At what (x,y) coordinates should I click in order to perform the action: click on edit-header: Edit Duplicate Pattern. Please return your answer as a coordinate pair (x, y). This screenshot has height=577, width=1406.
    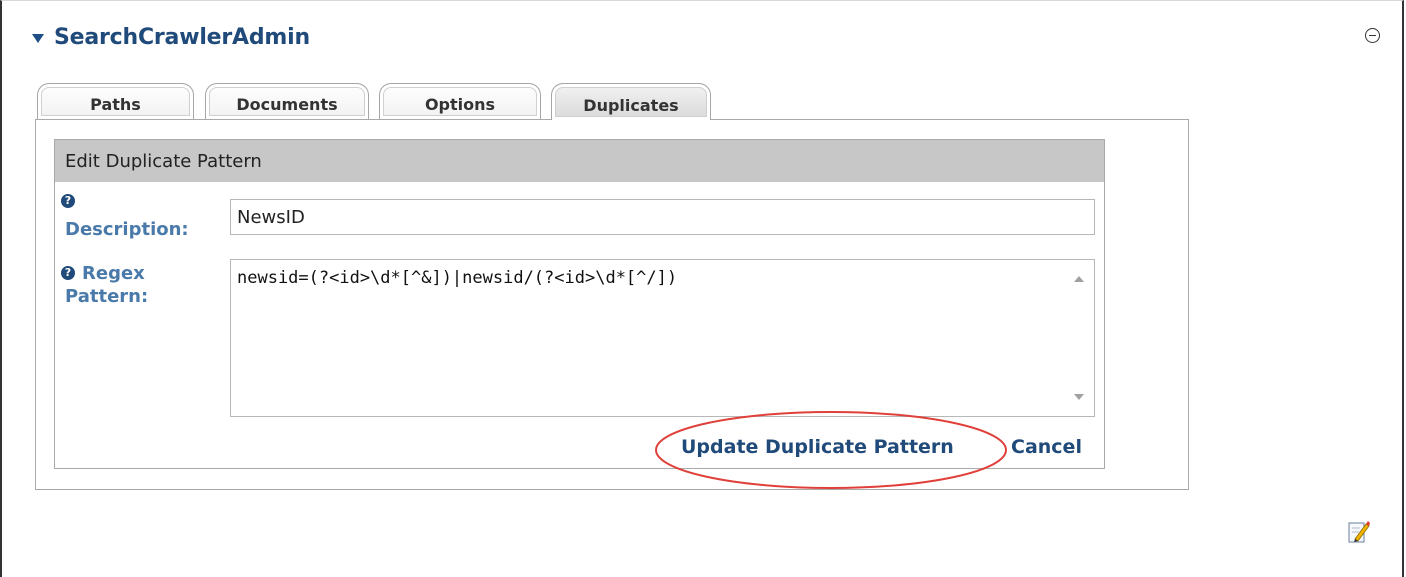
    Looking at the image, I should click on (579, 161).